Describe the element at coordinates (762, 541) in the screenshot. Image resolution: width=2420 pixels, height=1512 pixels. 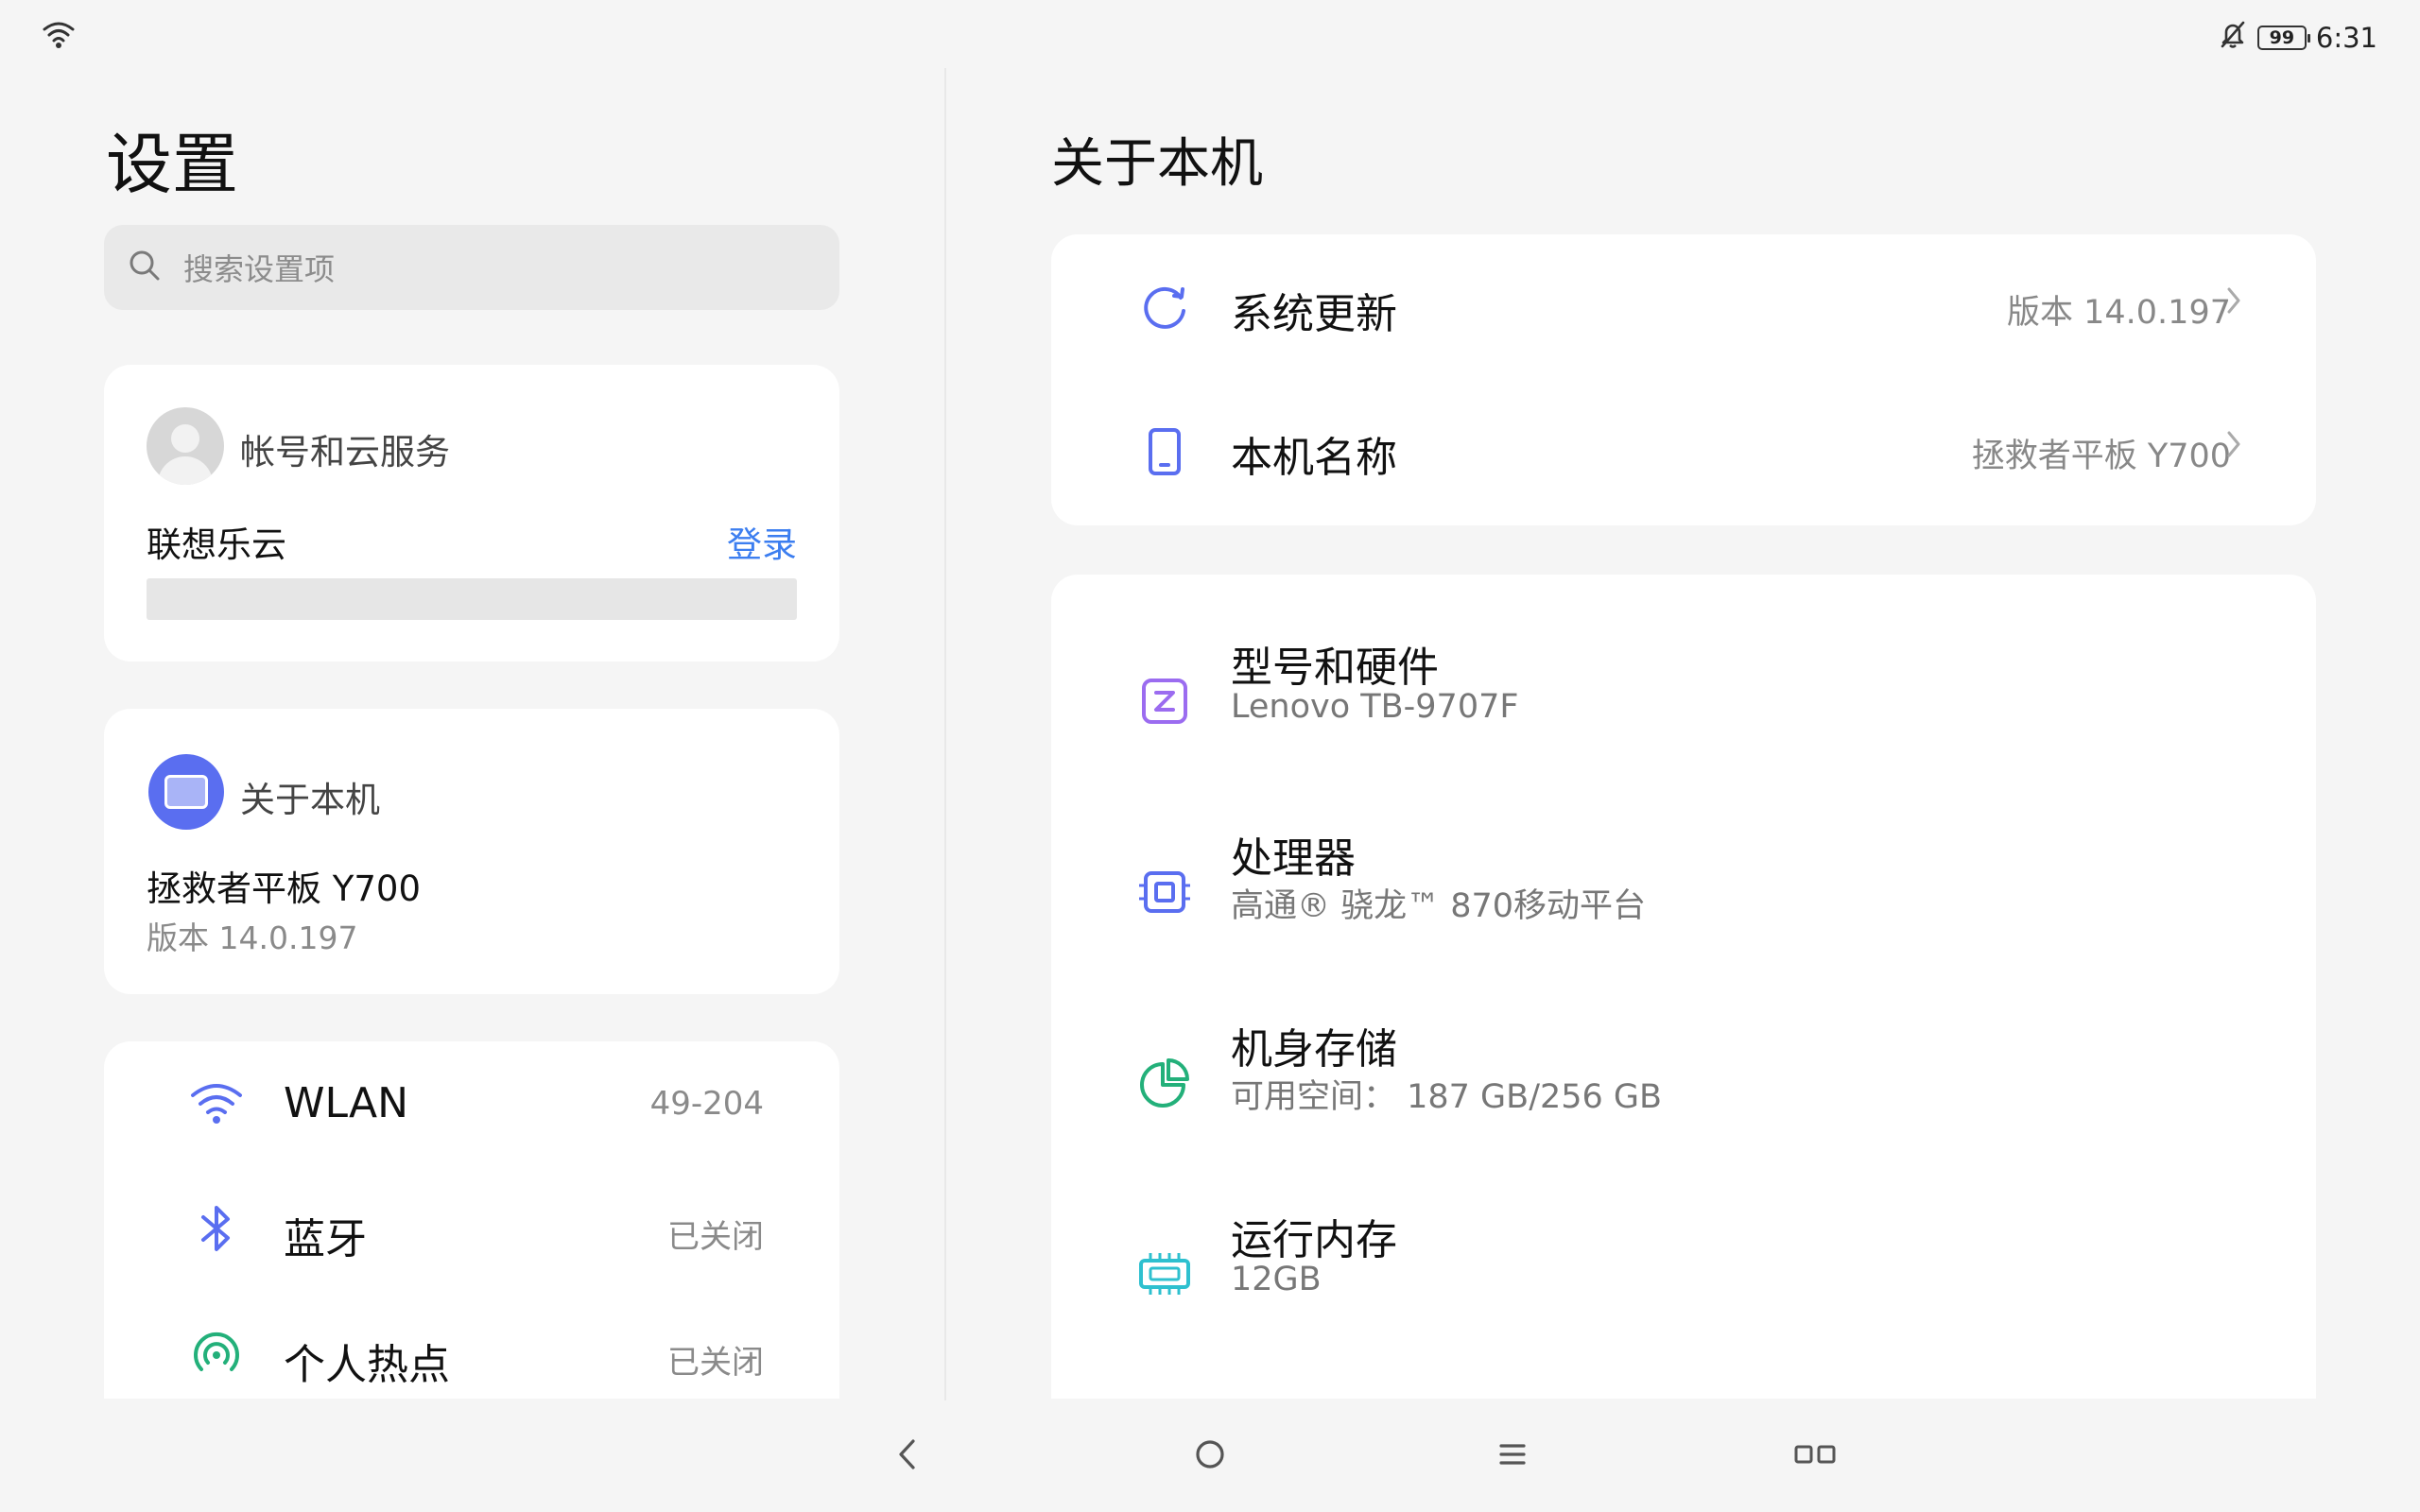
I see `login-button: 登录` at that location.